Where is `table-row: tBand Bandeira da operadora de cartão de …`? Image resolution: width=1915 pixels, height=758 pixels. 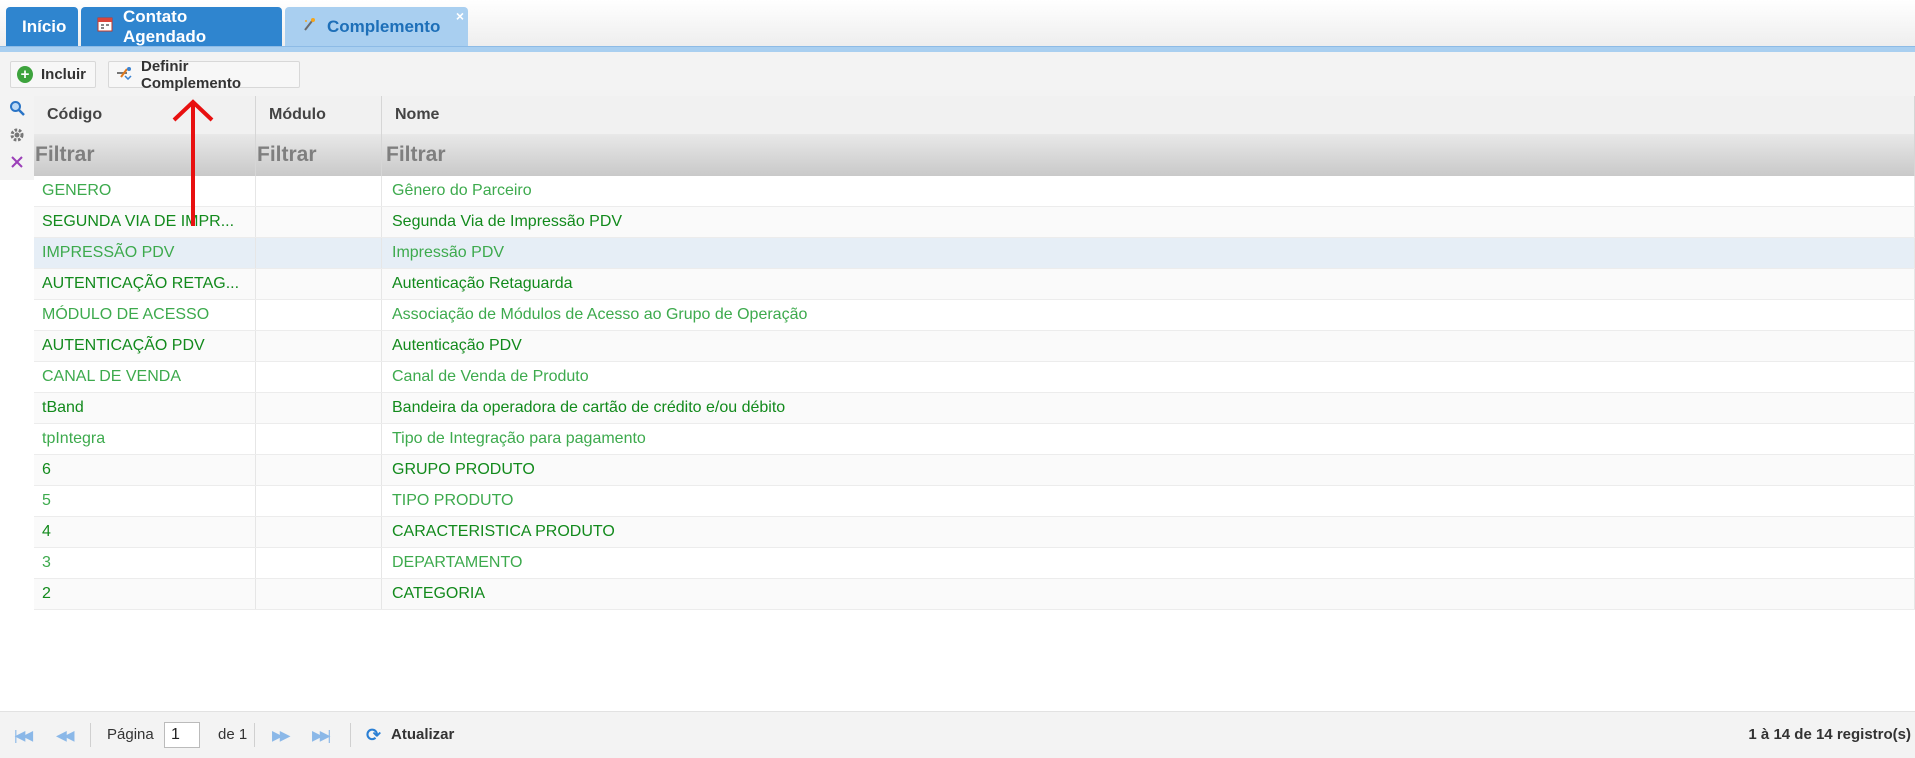 table-row: tBand Bandeira da operadora de cartão de … is located at coordinates (974, 408).